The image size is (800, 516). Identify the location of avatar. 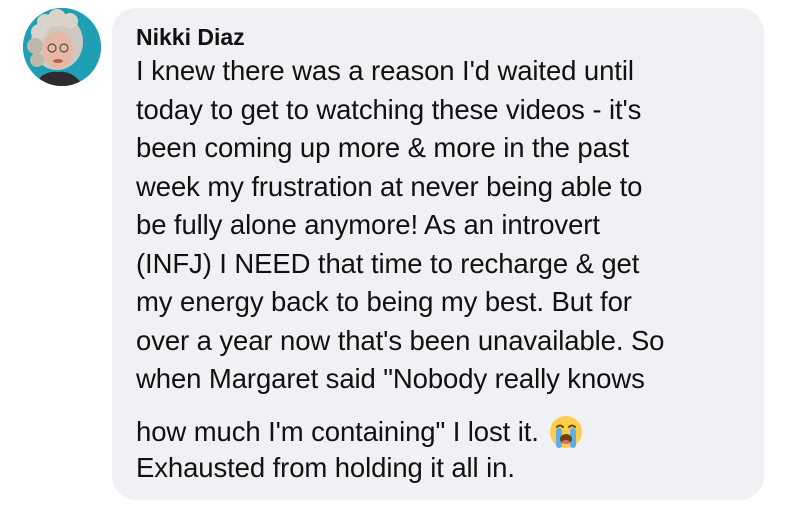
(62, 47).